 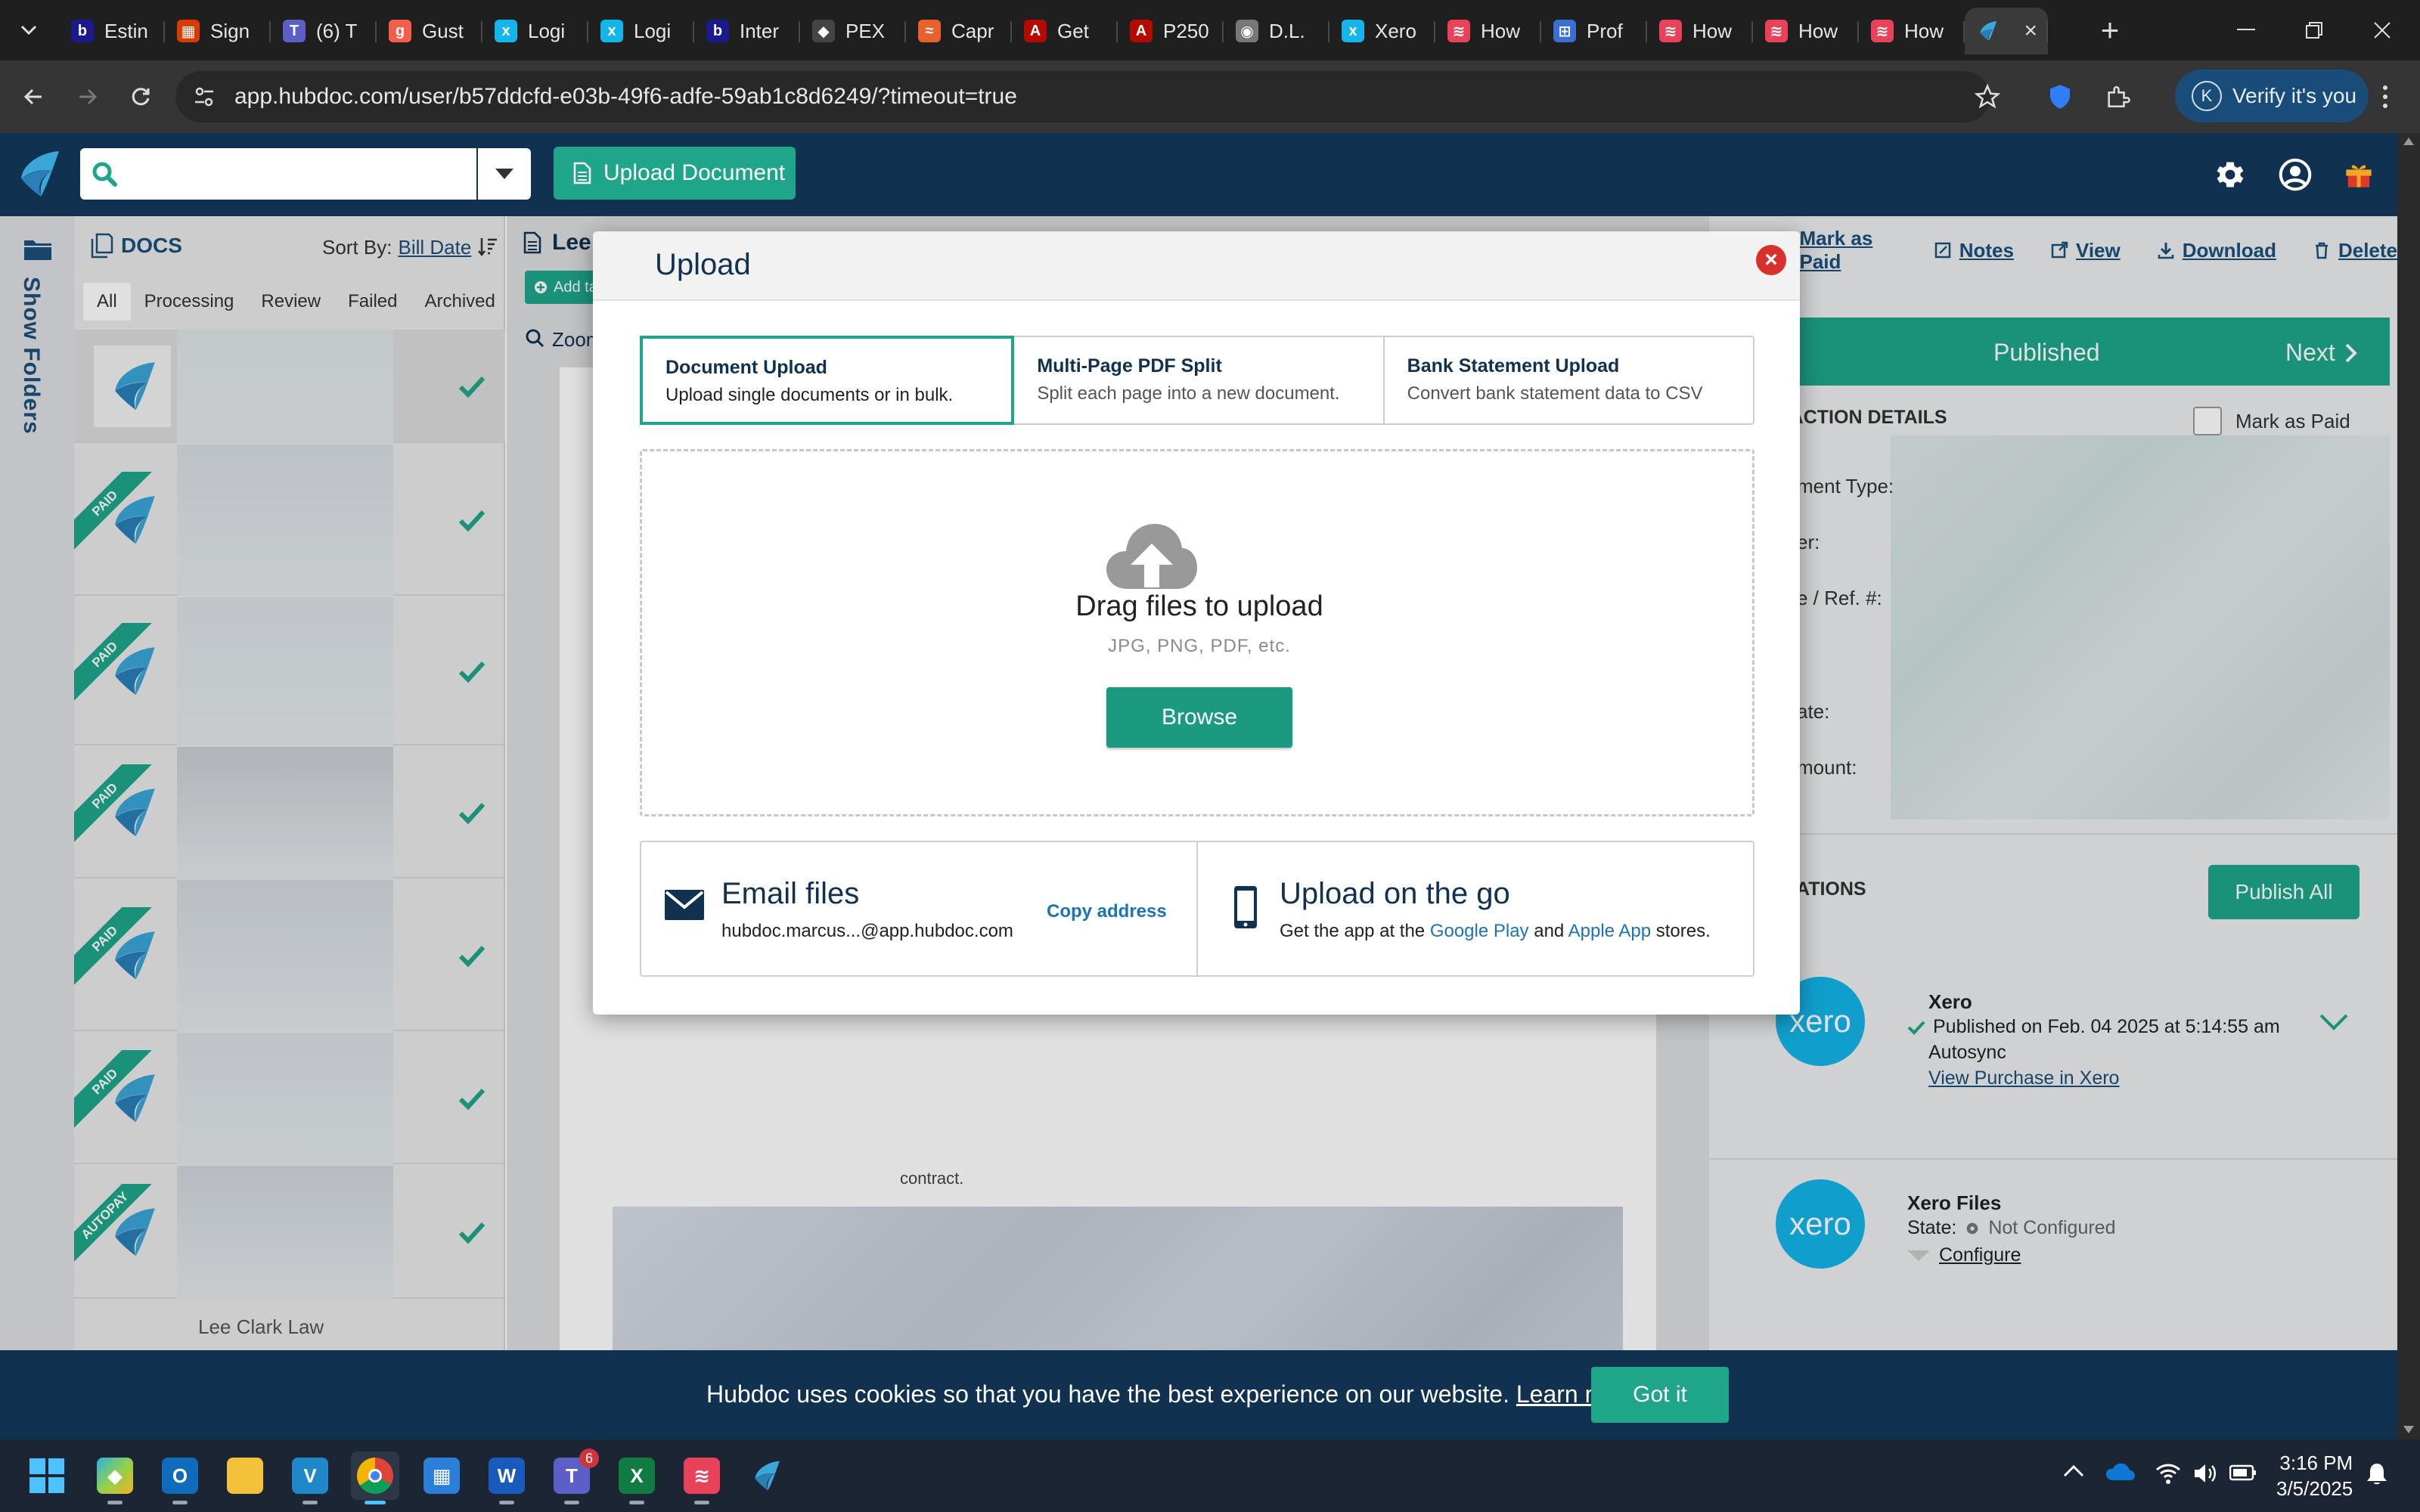 What do you see at coordinates (2230, 174) in the screenshot?
I see `settings-gear-icon` at bounding box center [2230, 174].